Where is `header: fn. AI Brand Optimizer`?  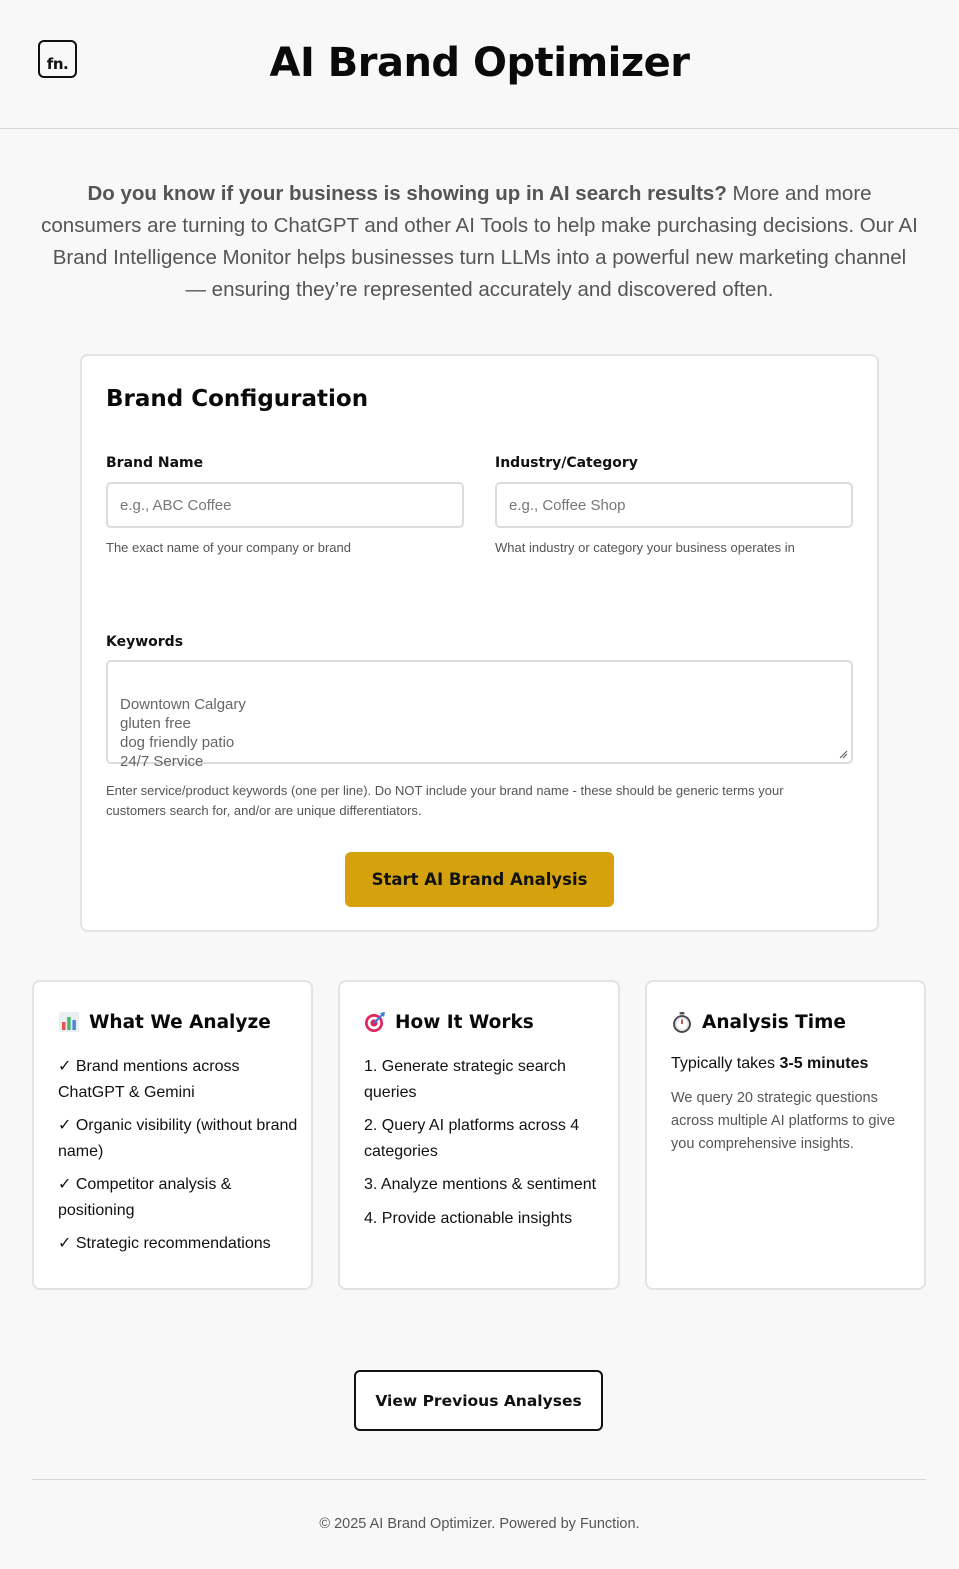
header: fn. AI Brand Optimizer is located at coordinates (479, 64).